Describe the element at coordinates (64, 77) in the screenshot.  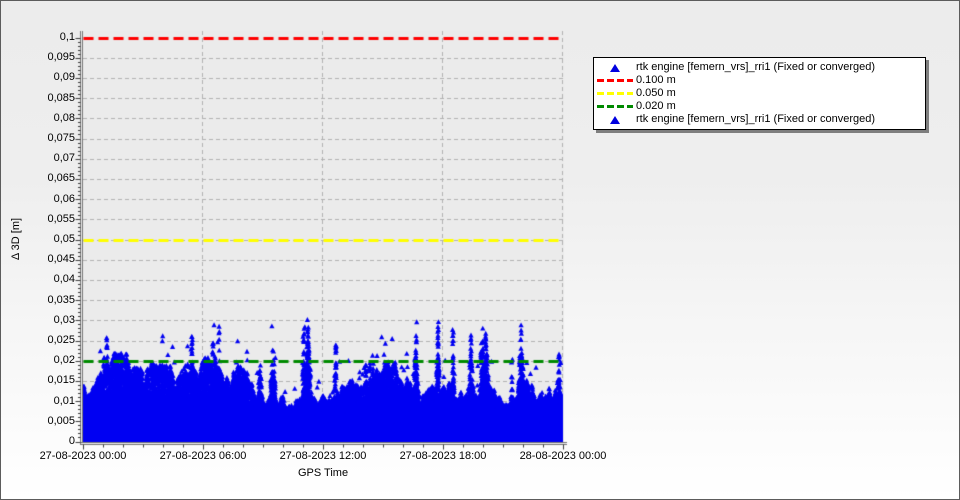
I see `y-tick-label: 0,09` at that location.